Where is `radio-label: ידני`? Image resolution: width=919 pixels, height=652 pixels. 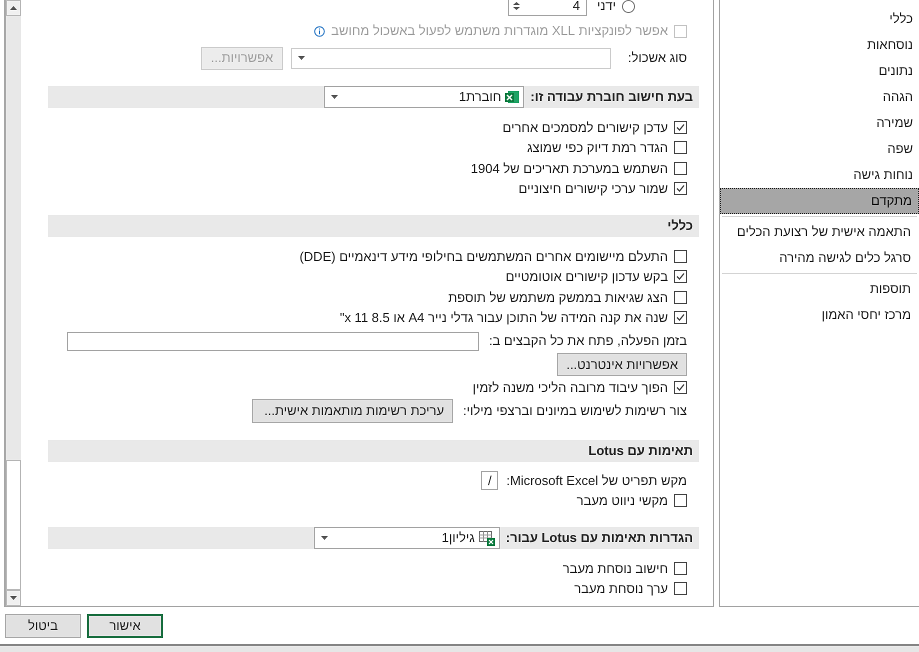 radio-label: ידני is located at coordinates (606, 8).